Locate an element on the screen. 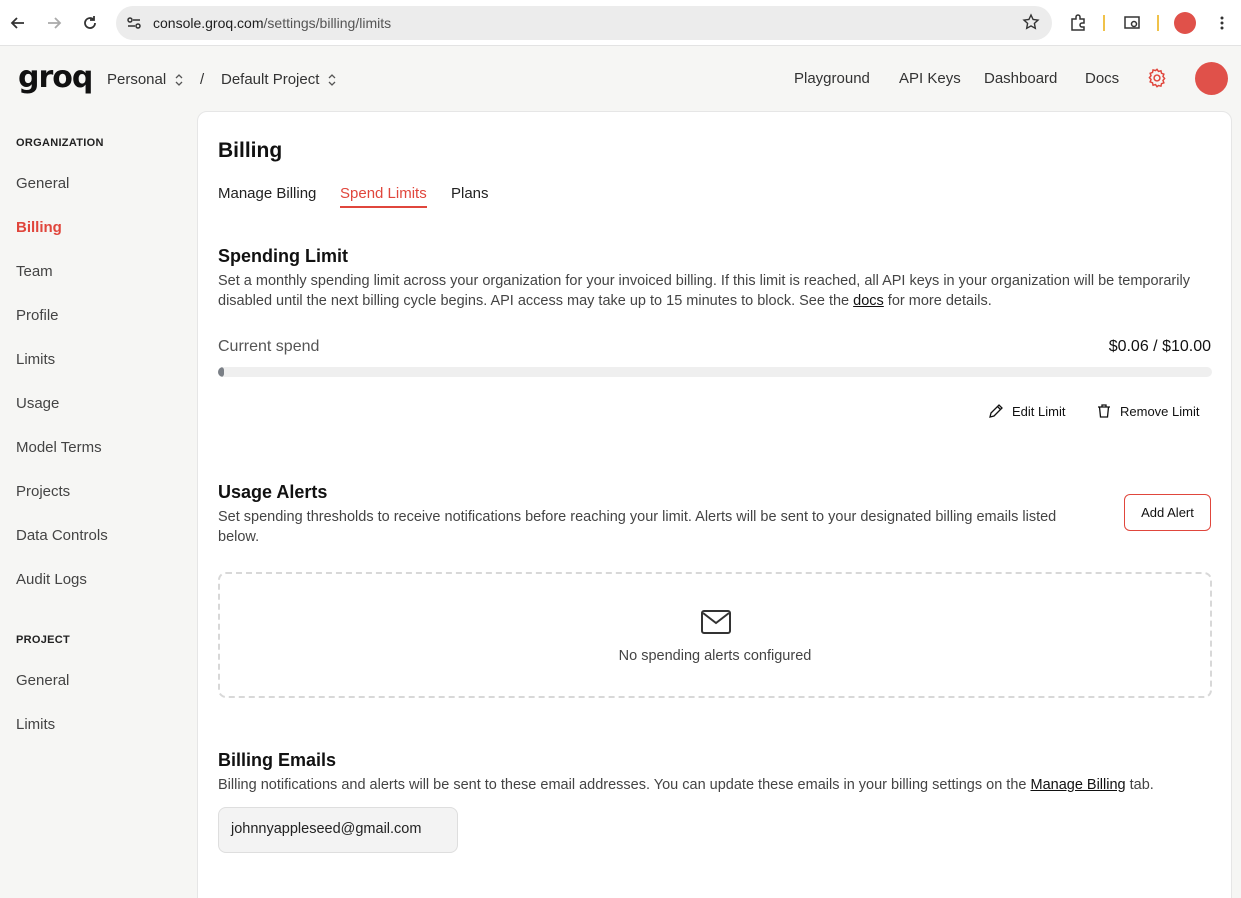 The width and height of the screenshot is (1241, 898). project-switcher: Default Project is located at coordinates (280, 79).